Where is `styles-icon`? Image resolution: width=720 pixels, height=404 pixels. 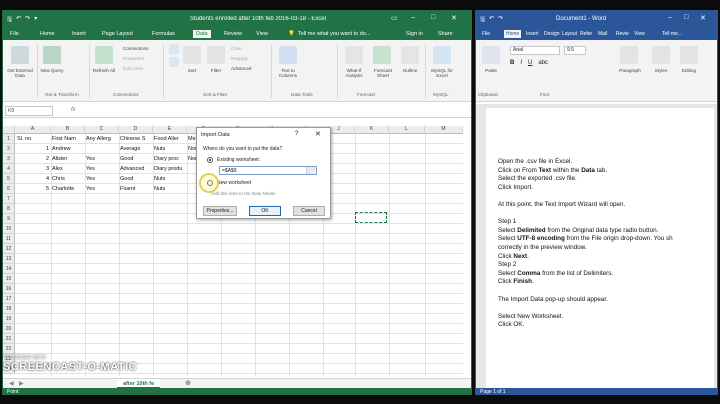 styles-icon is located at coordinates (661, 55).